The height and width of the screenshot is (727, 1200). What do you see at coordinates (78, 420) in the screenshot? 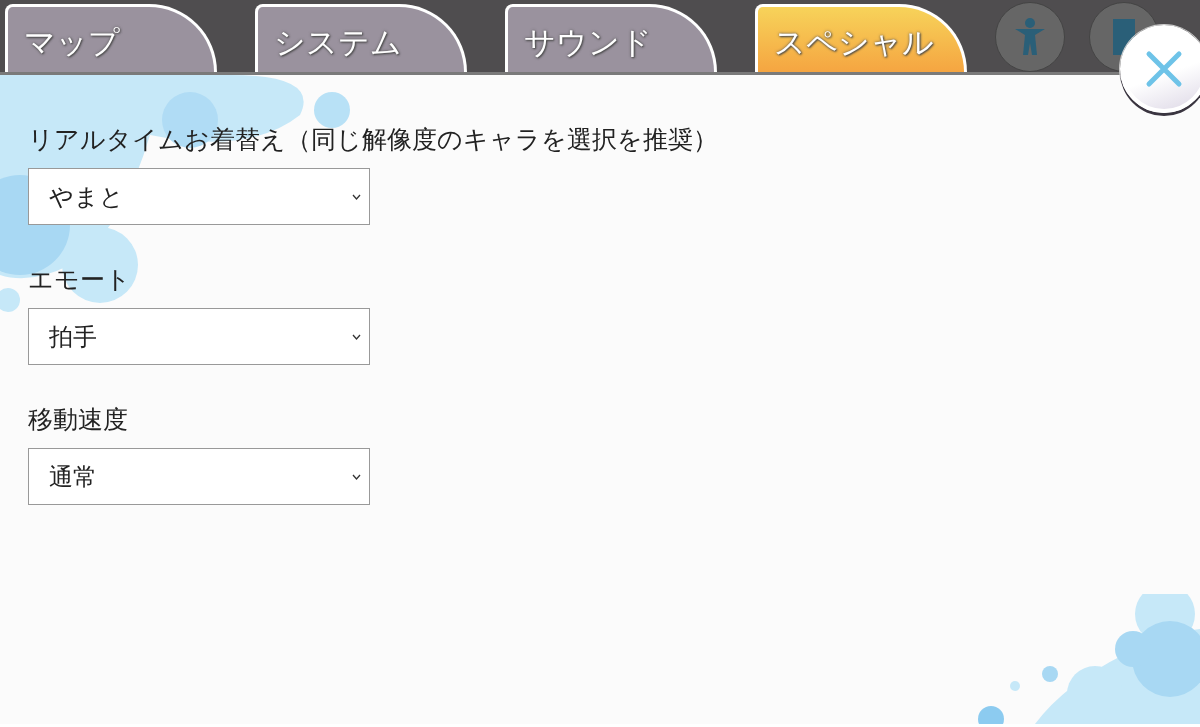
I see `field-label: 移動速度` at bounding box center [78, 420].